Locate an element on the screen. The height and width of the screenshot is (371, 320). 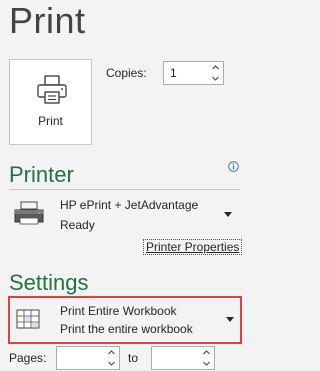
highlight-box is located at coordinates (125, 320).